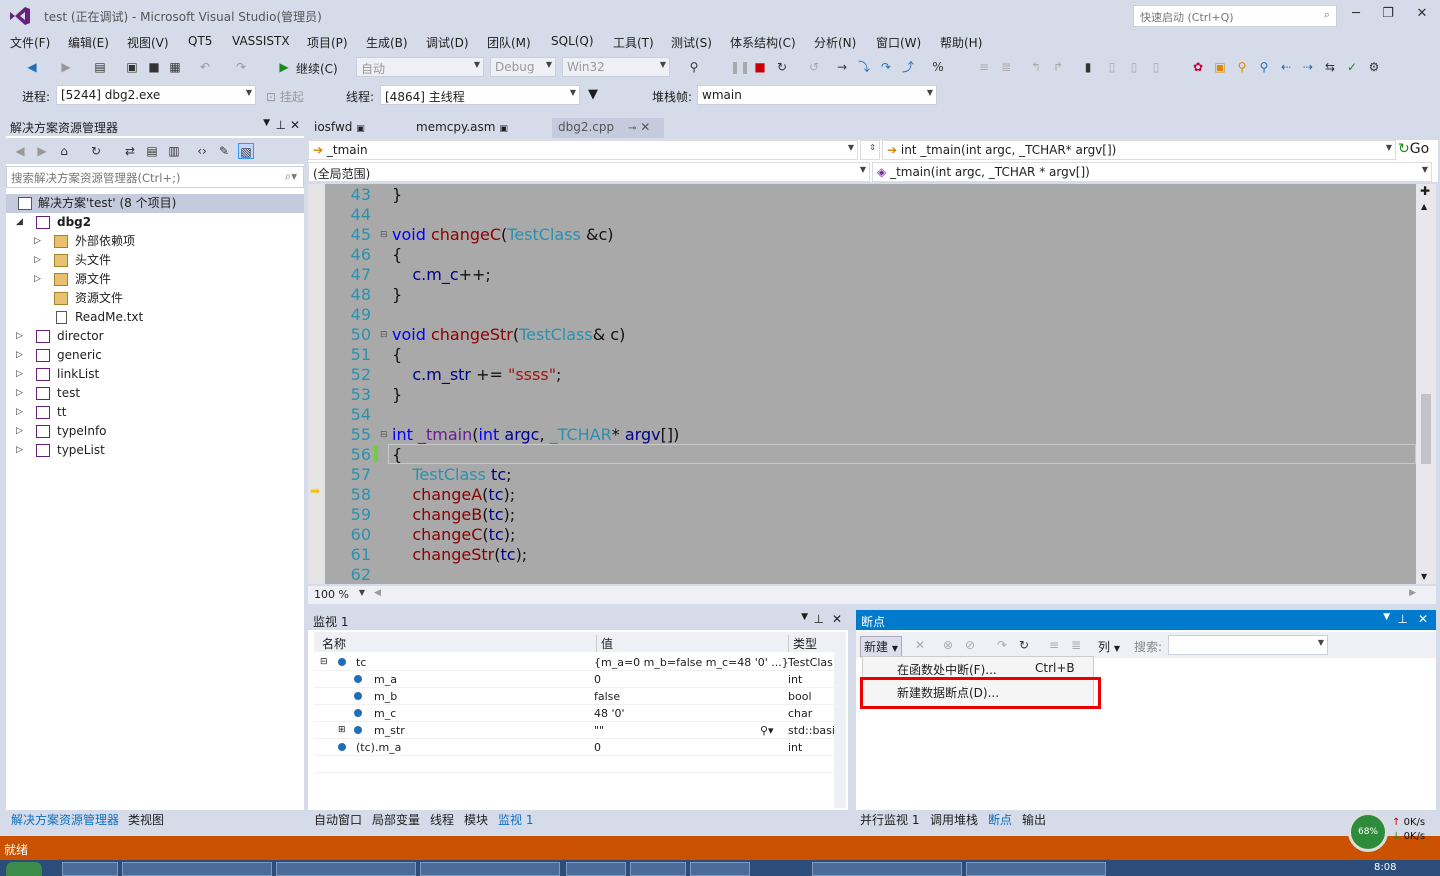 The height and width of the screenshot is (876, 1440). Describe the element at coordinates (155, 412) in the screenshot. I see `tree-project-tt: ▷ tt` at that location.